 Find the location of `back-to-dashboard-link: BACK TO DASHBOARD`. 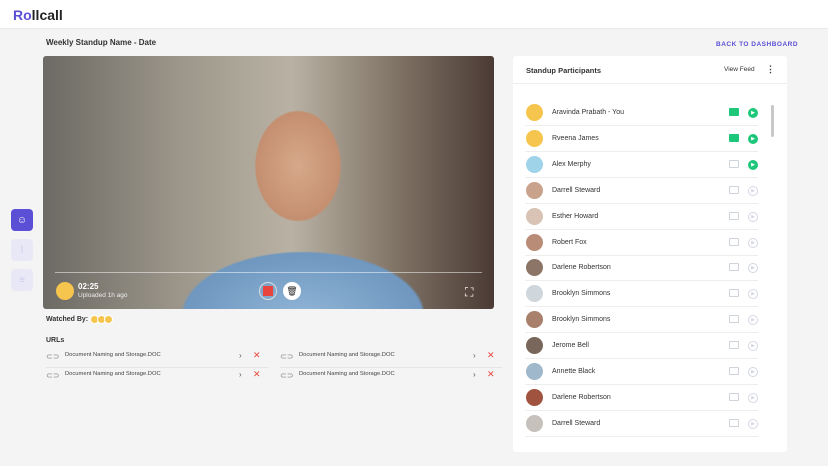

back-to-dashboard-link: BACK TO DASHBOARD is located at coordinates (757, 44).